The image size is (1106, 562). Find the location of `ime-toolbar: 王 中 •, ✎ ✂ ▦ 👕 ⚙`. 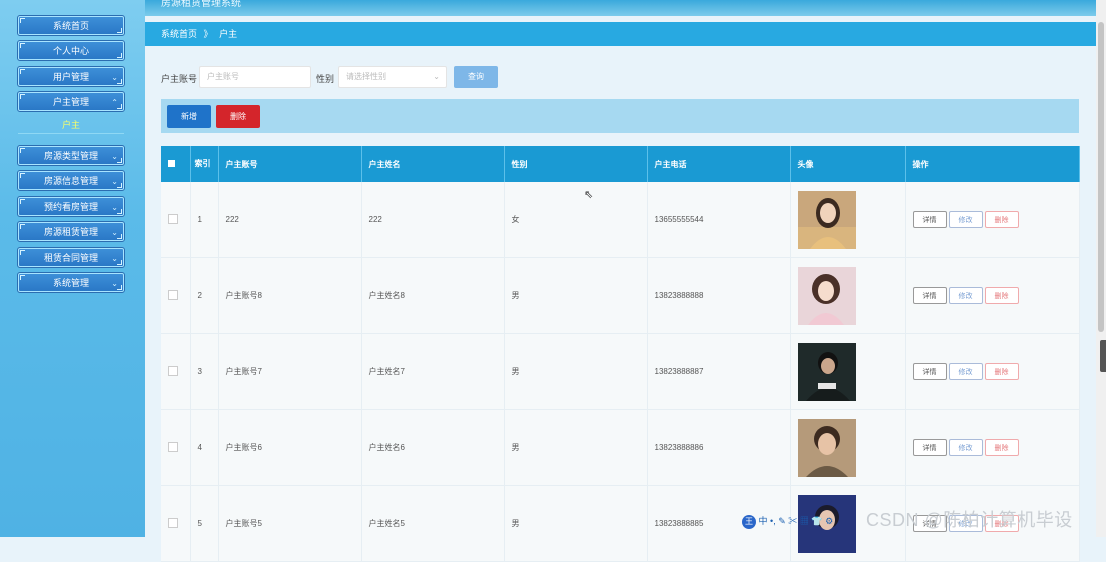

ime-toolbar: 王 中 •, ✎ ✂ ▦ 👕 ⚙ is located at coordinates (798, 523).